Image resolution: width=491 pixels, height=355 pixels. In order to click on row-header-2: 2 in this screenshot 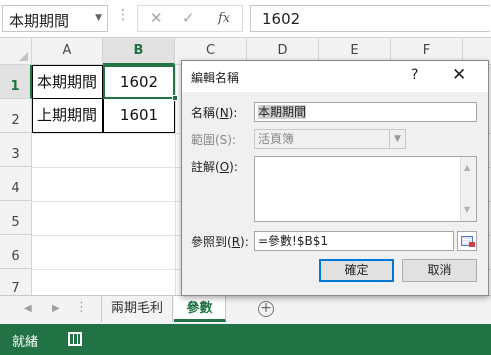, I will do `click(16, 116)`.